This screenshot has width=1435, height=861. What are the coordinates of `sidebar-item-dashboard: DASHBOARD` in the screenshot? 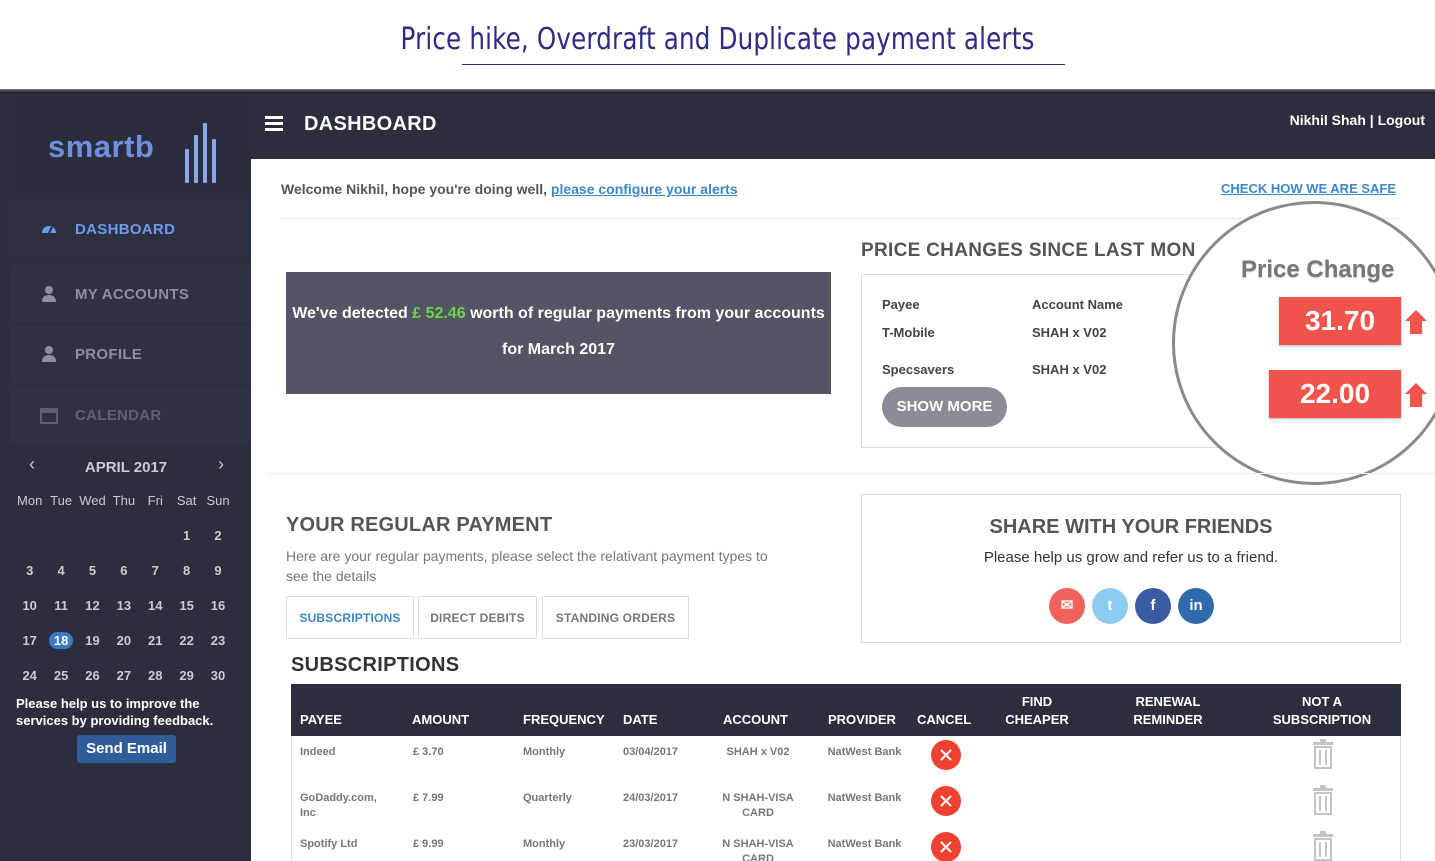 It's located at (130, 229).